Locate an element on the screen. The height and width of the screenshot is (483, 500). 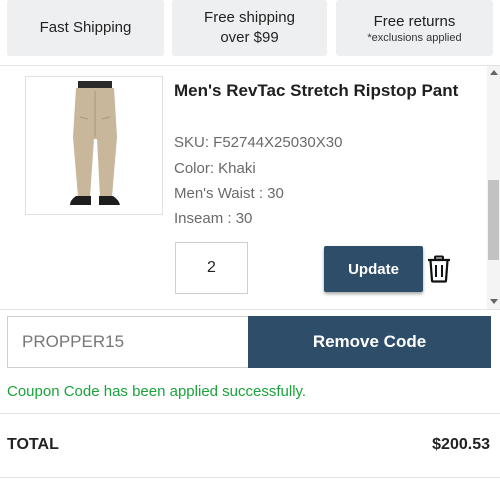
scroll-up-icon is located at coordinates (494, 72).